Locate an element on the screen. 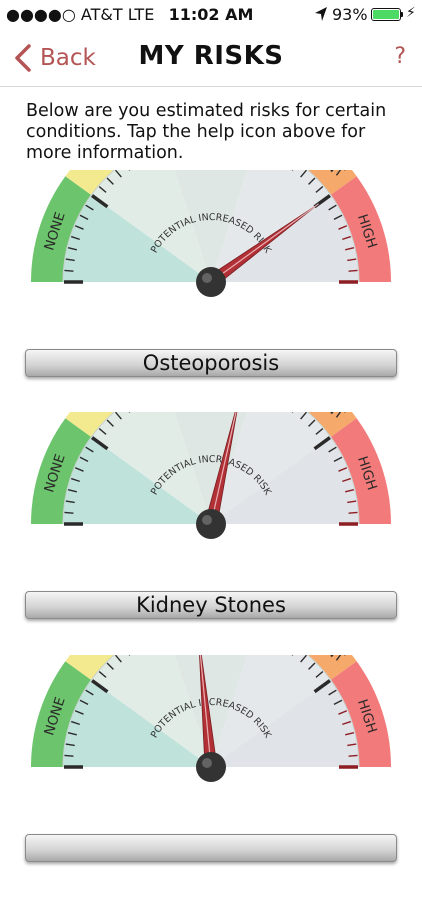 Image resolution: width=422 pixels, height=900 pixels. gauge-nameplate: Kidney Stones is located at coordinates (211, 605).